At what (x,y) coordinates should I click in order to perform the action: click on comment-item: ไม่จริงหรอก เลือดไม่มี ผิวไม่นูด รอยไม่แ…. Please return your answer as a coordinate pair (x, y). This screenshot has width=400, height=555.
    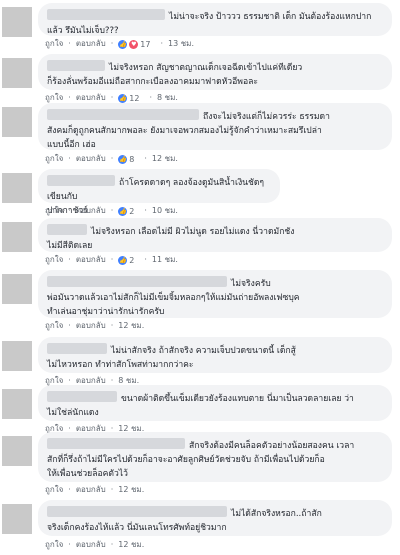
    Looking at the image, I should click on (200, 242).